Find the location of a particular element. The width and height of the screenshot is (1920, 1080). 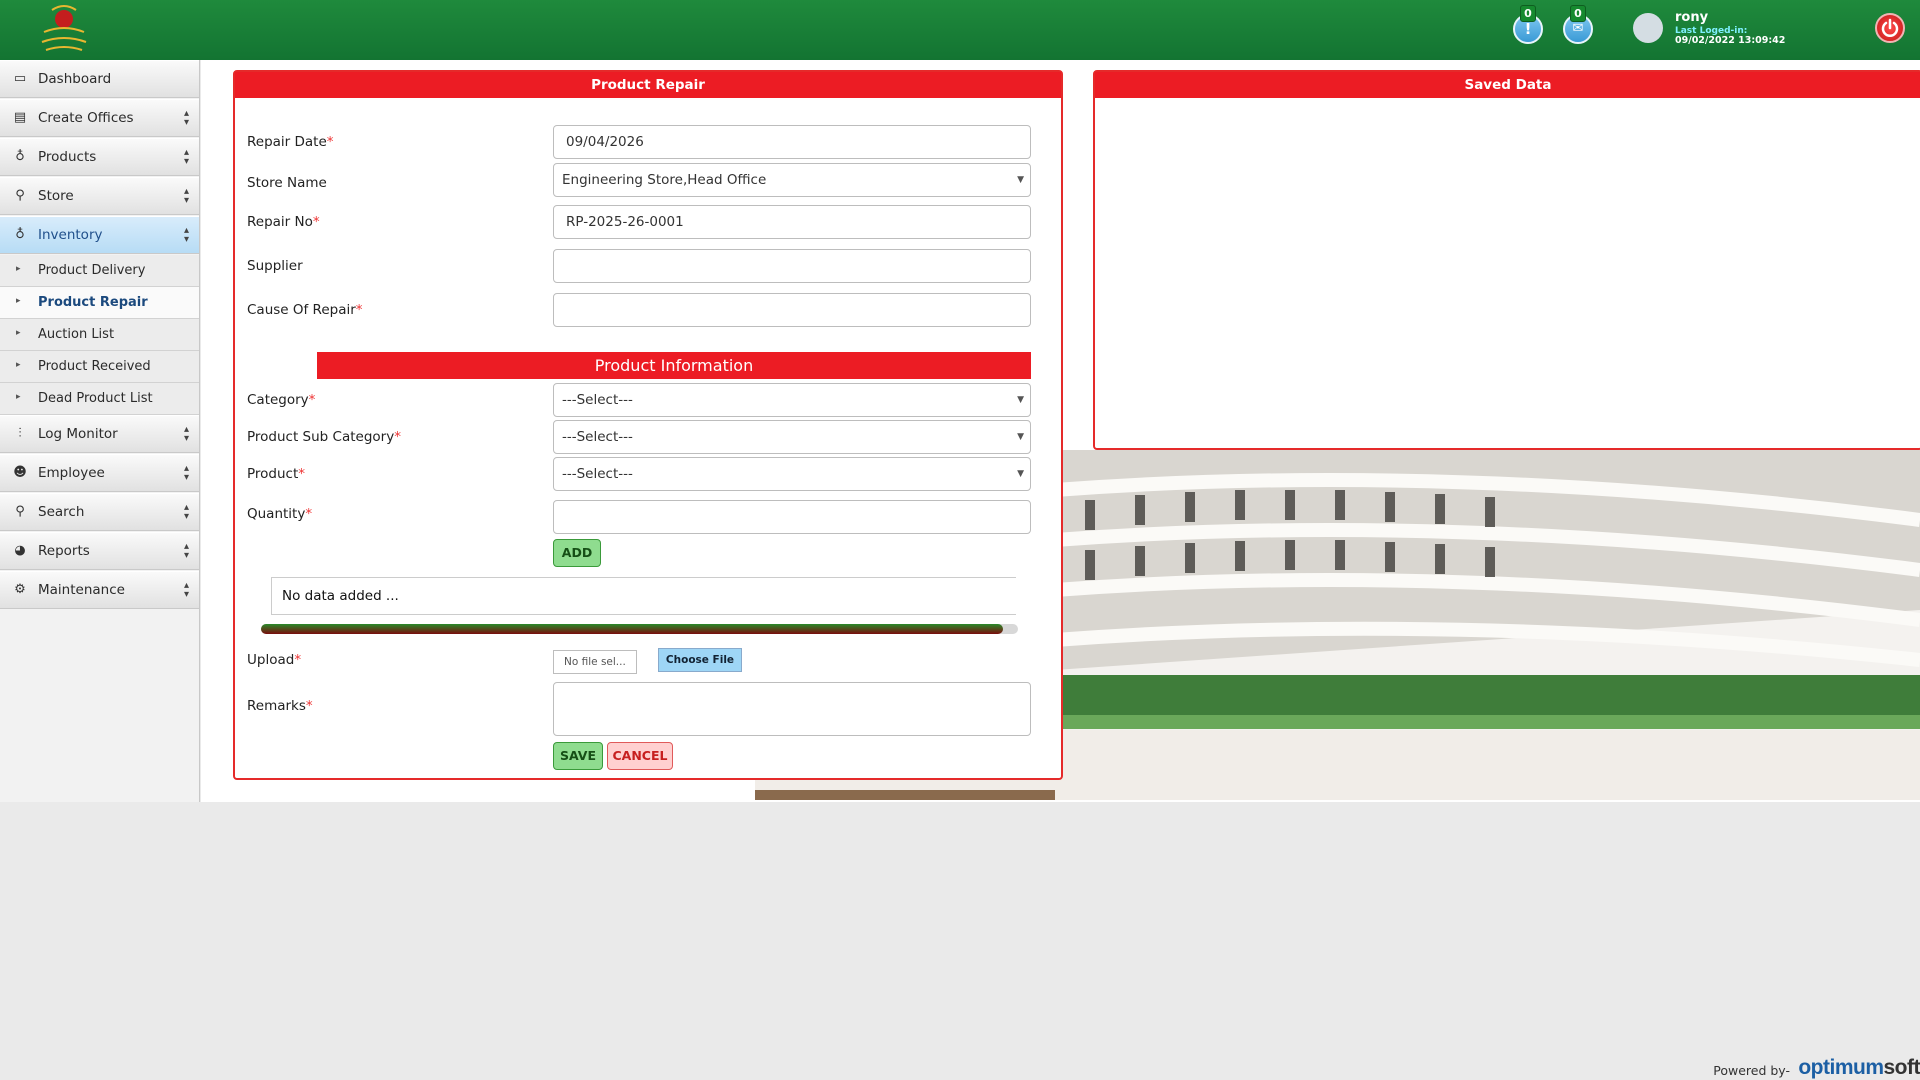

product-label: Product* is located at coordinates (276, 474).